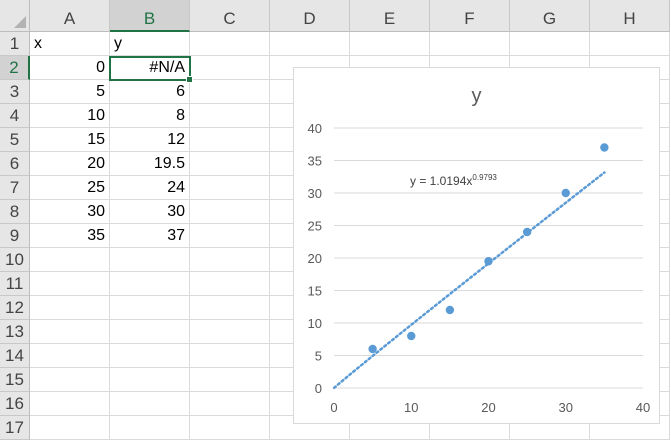  What do you see at coordinates (70, 332) in the screenshot?
I see `cell-a13` at bounding box center [70, 332].